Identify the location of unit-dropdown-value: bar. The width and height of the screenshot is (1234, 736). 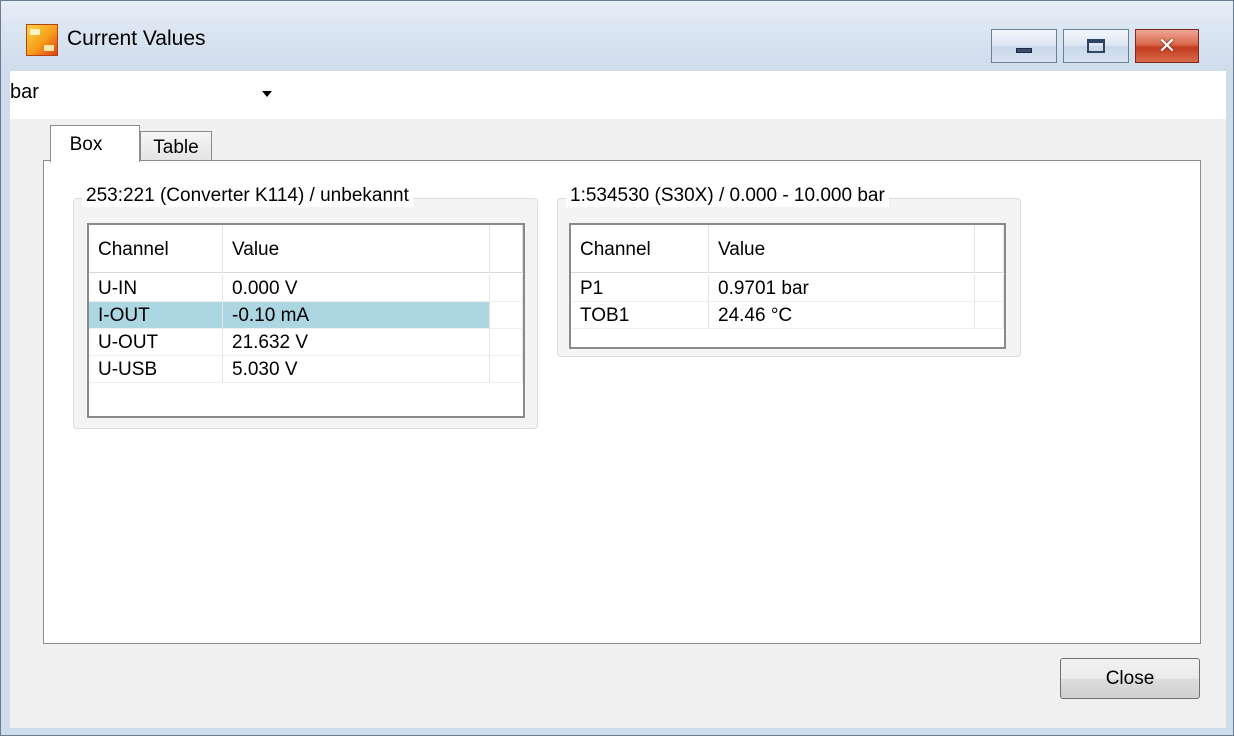
(24, 92).